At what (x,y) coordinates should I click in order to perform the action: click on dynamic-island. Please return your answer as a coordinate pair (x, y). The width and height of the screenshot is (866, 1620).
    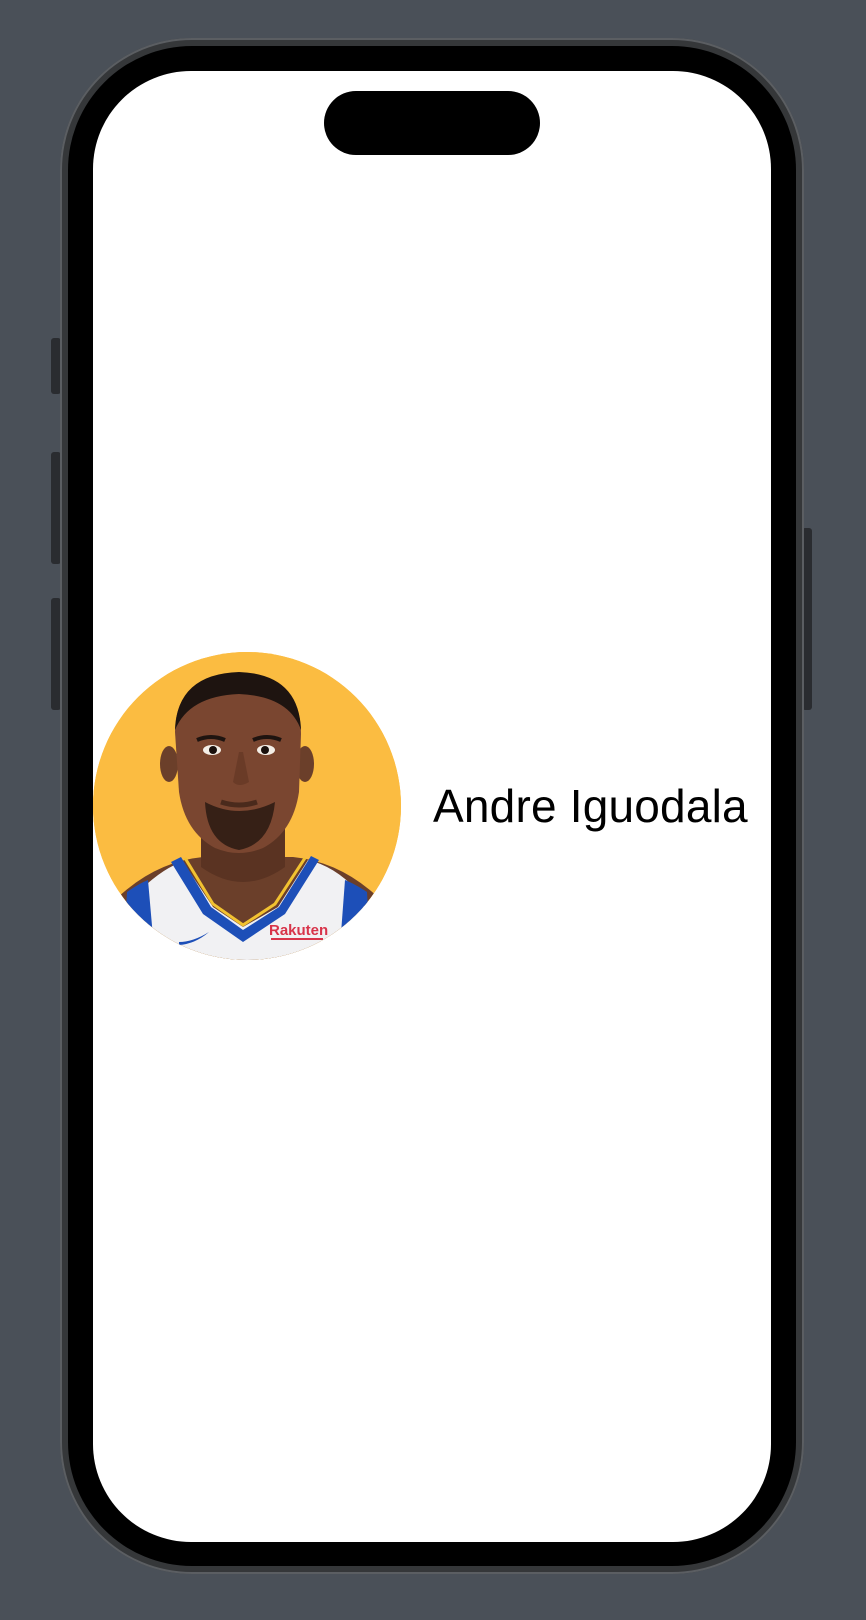
    Looking at the image, I should click on (432, 123).